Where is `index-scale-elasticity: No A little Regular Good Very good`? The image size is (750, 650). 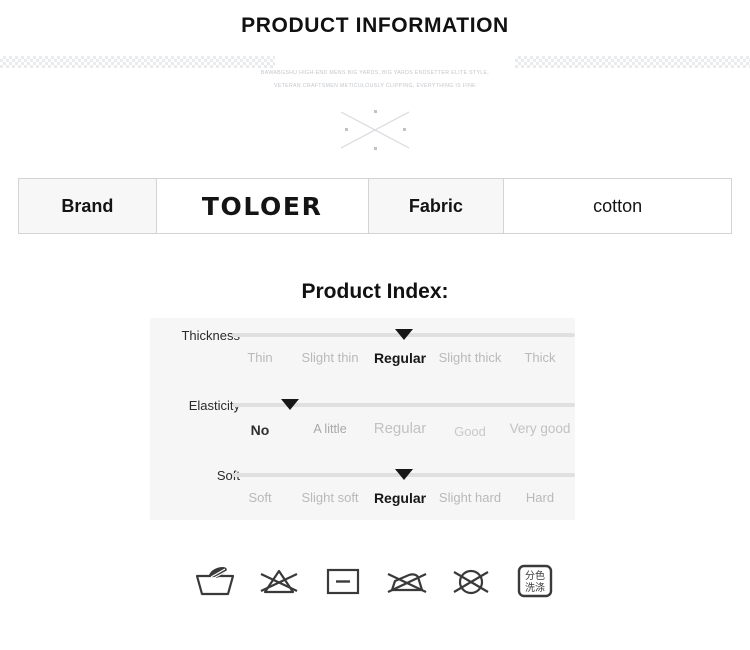
index-scale-elasticity: No A little Regular Good Very good is located at coordinates (400, 433).